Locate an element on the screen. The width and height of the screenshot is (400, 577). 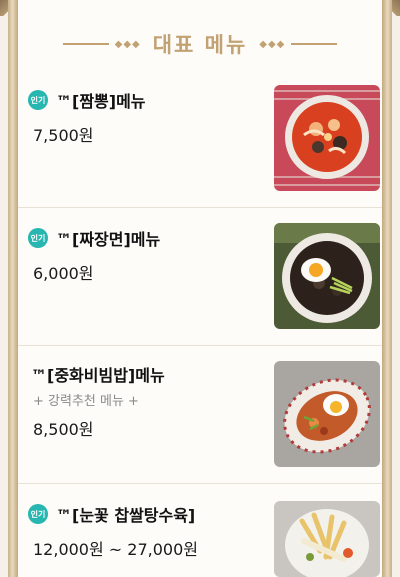
menu-item-subtitle: + 강력추천 메뉴 + is located at coordinates (86, 401).